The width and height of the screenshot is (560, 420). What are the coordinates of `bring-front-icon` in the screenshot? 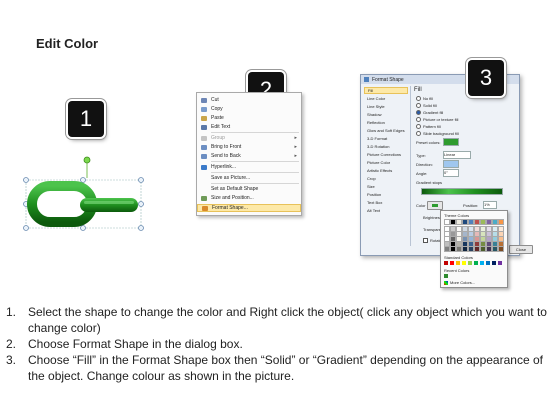 It's located at (204, 147).